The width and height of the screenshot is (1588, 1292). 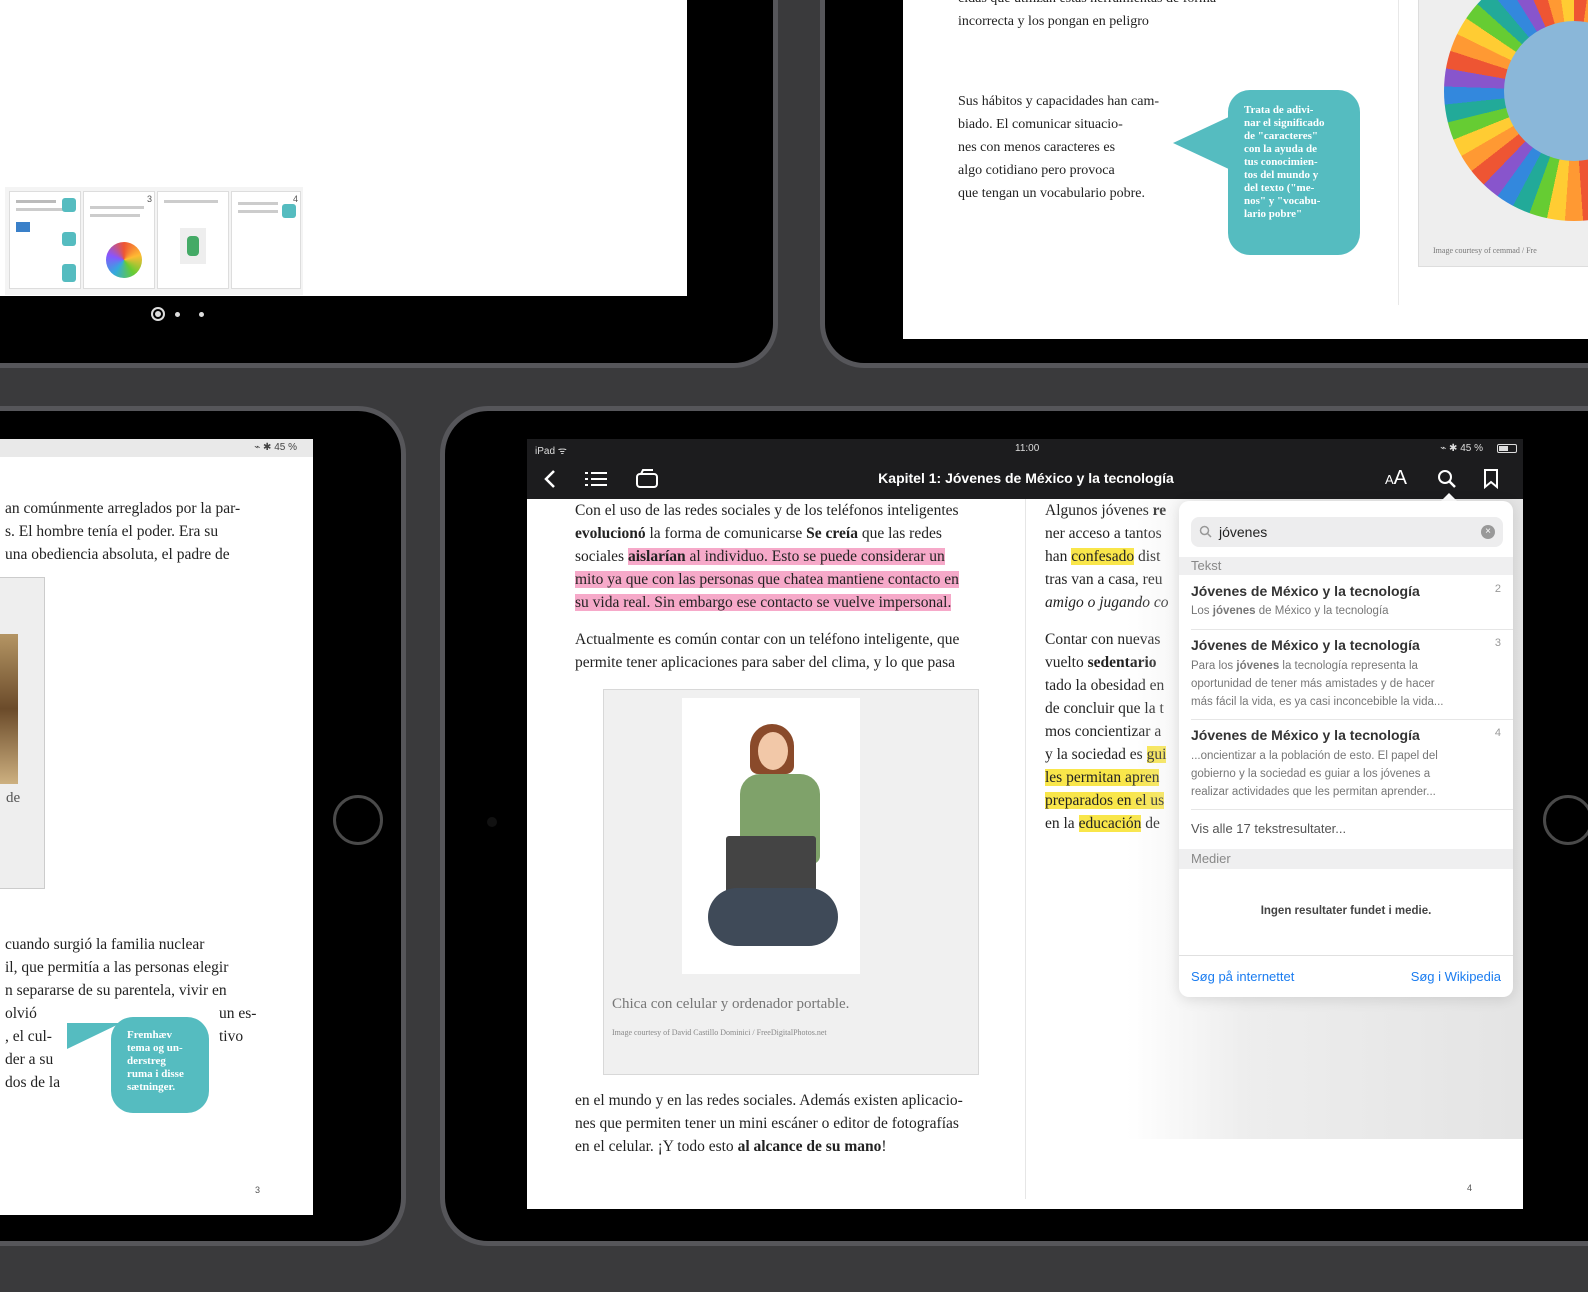 What do you see at coordinates (1027, 448) in the screenshot?
I see `status-time: 11:00` at bounding box center [1027, 448].